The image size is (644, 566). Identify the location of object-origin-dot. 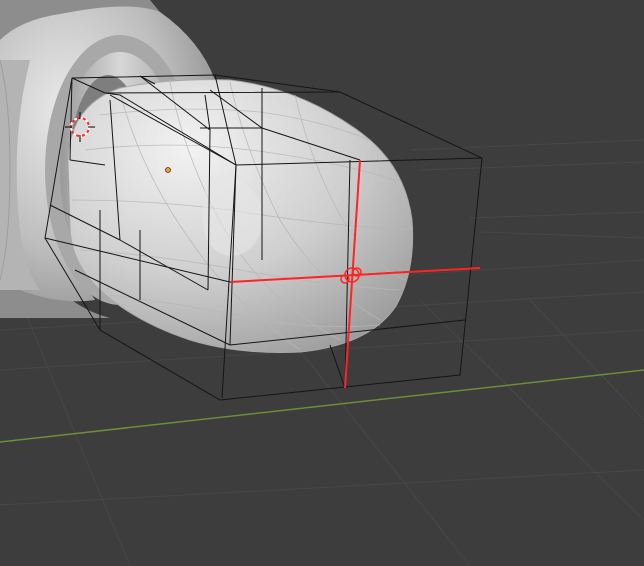
(168, 170).